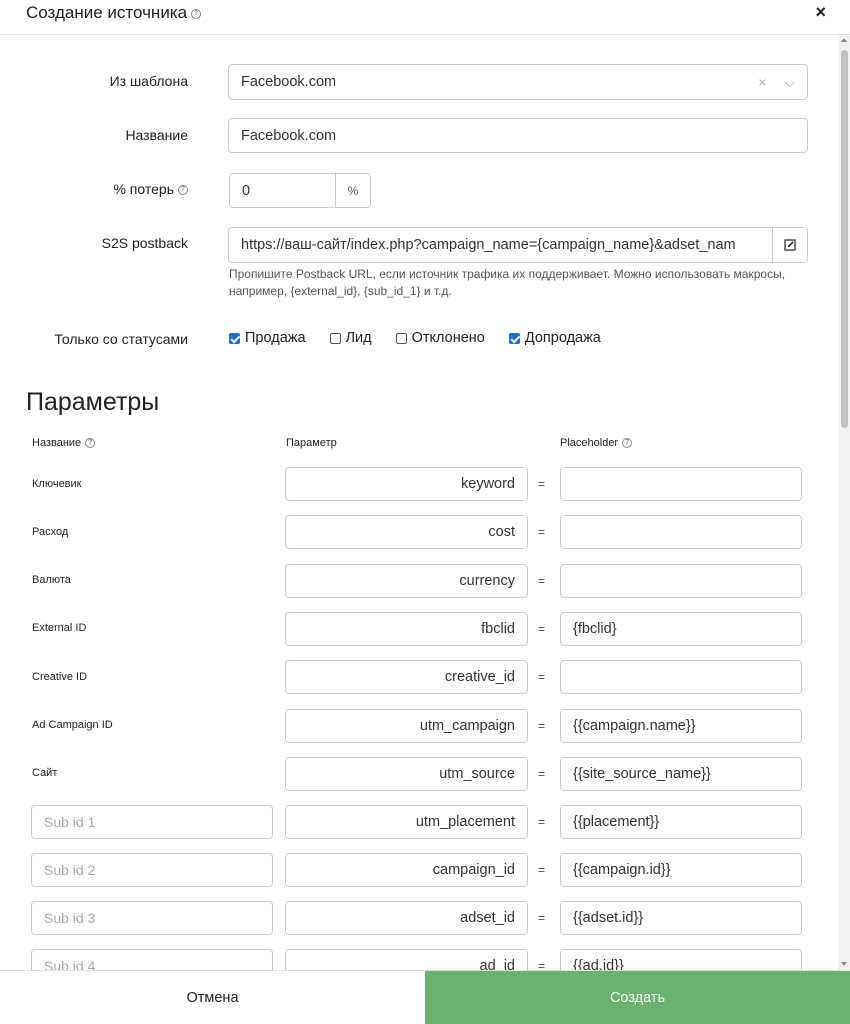  Describe the element at coordinates (425, 17) in the screenshot. I see `modal-header: Создание источника? ×` at that location.